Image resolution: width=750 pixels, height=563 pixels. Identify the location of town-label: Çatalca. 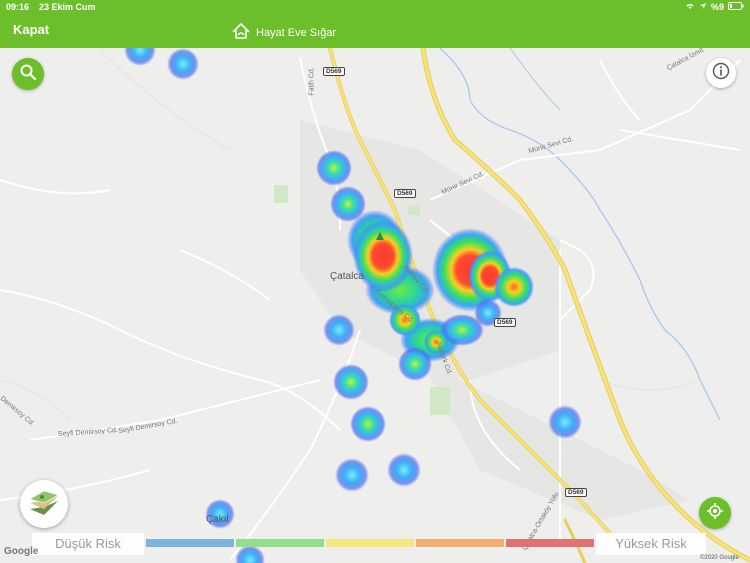
(347, 276).